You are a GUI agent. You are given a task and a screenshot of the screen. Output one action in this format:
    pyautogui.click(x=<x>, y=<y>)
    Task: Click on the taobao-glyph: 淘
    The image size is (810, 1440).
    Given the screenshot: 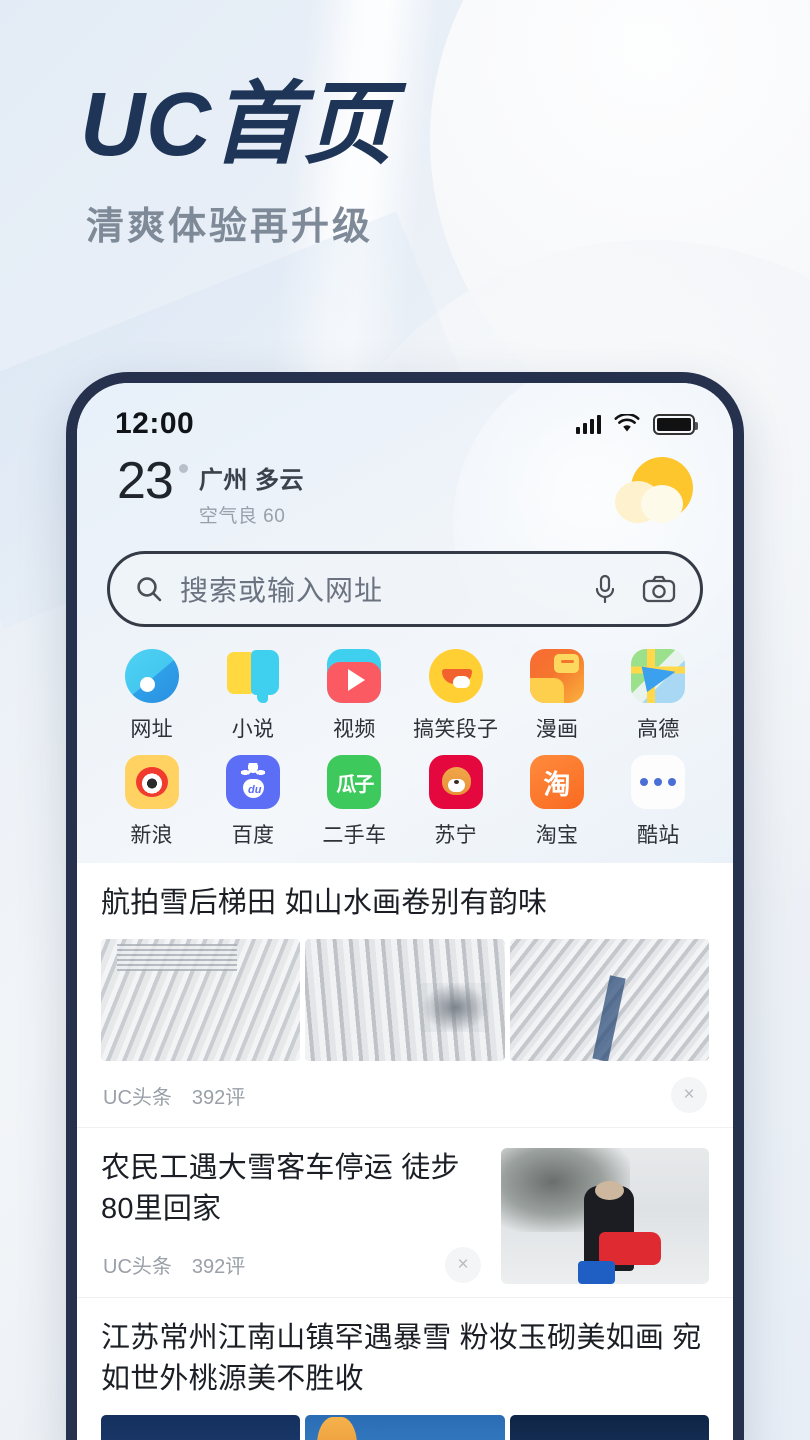 What is the action you would take?
    pyautogui.click(x=557, y=784)
    